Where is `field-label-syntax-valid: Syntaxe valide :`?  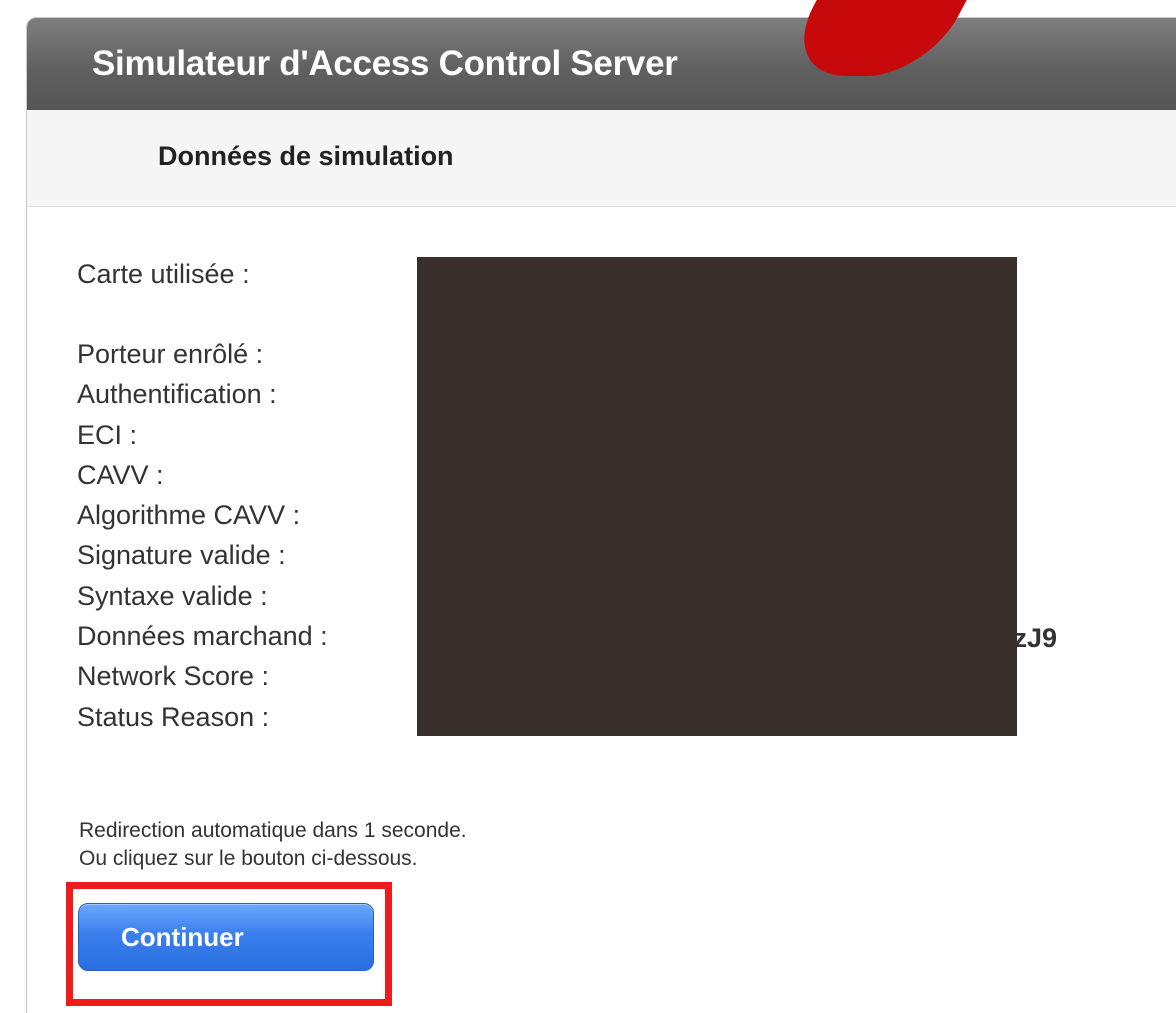 field-label-syntax-valid: Syntaxe valide : is located at coordinates (172, 596).